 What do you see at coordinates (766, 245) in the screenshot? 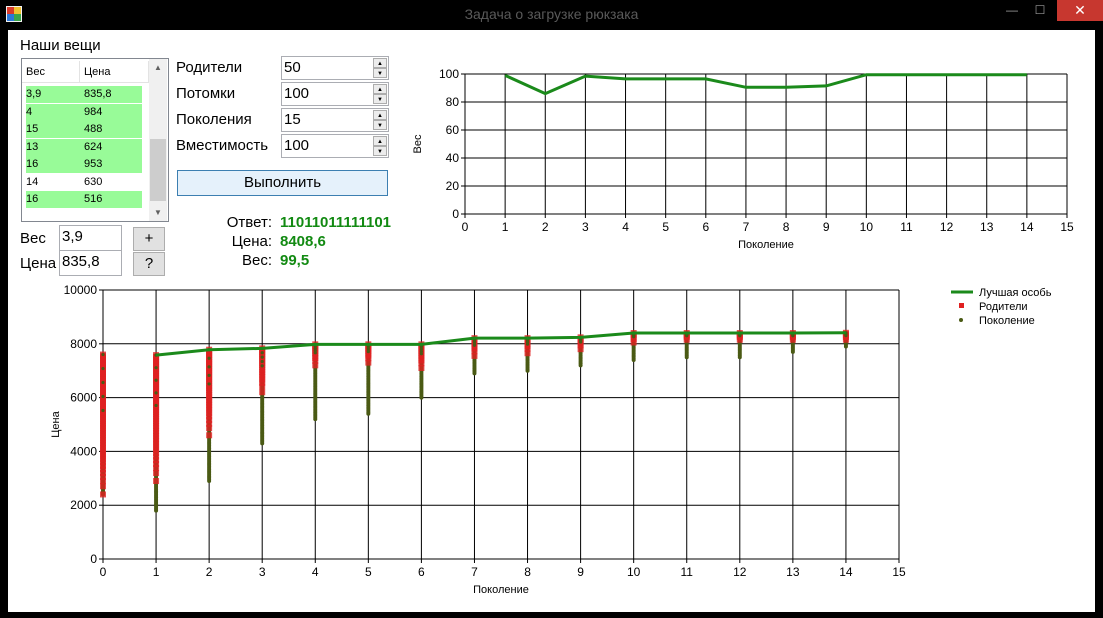
I see `x-axis-label: Поколение` at bounding box center [766, 245].